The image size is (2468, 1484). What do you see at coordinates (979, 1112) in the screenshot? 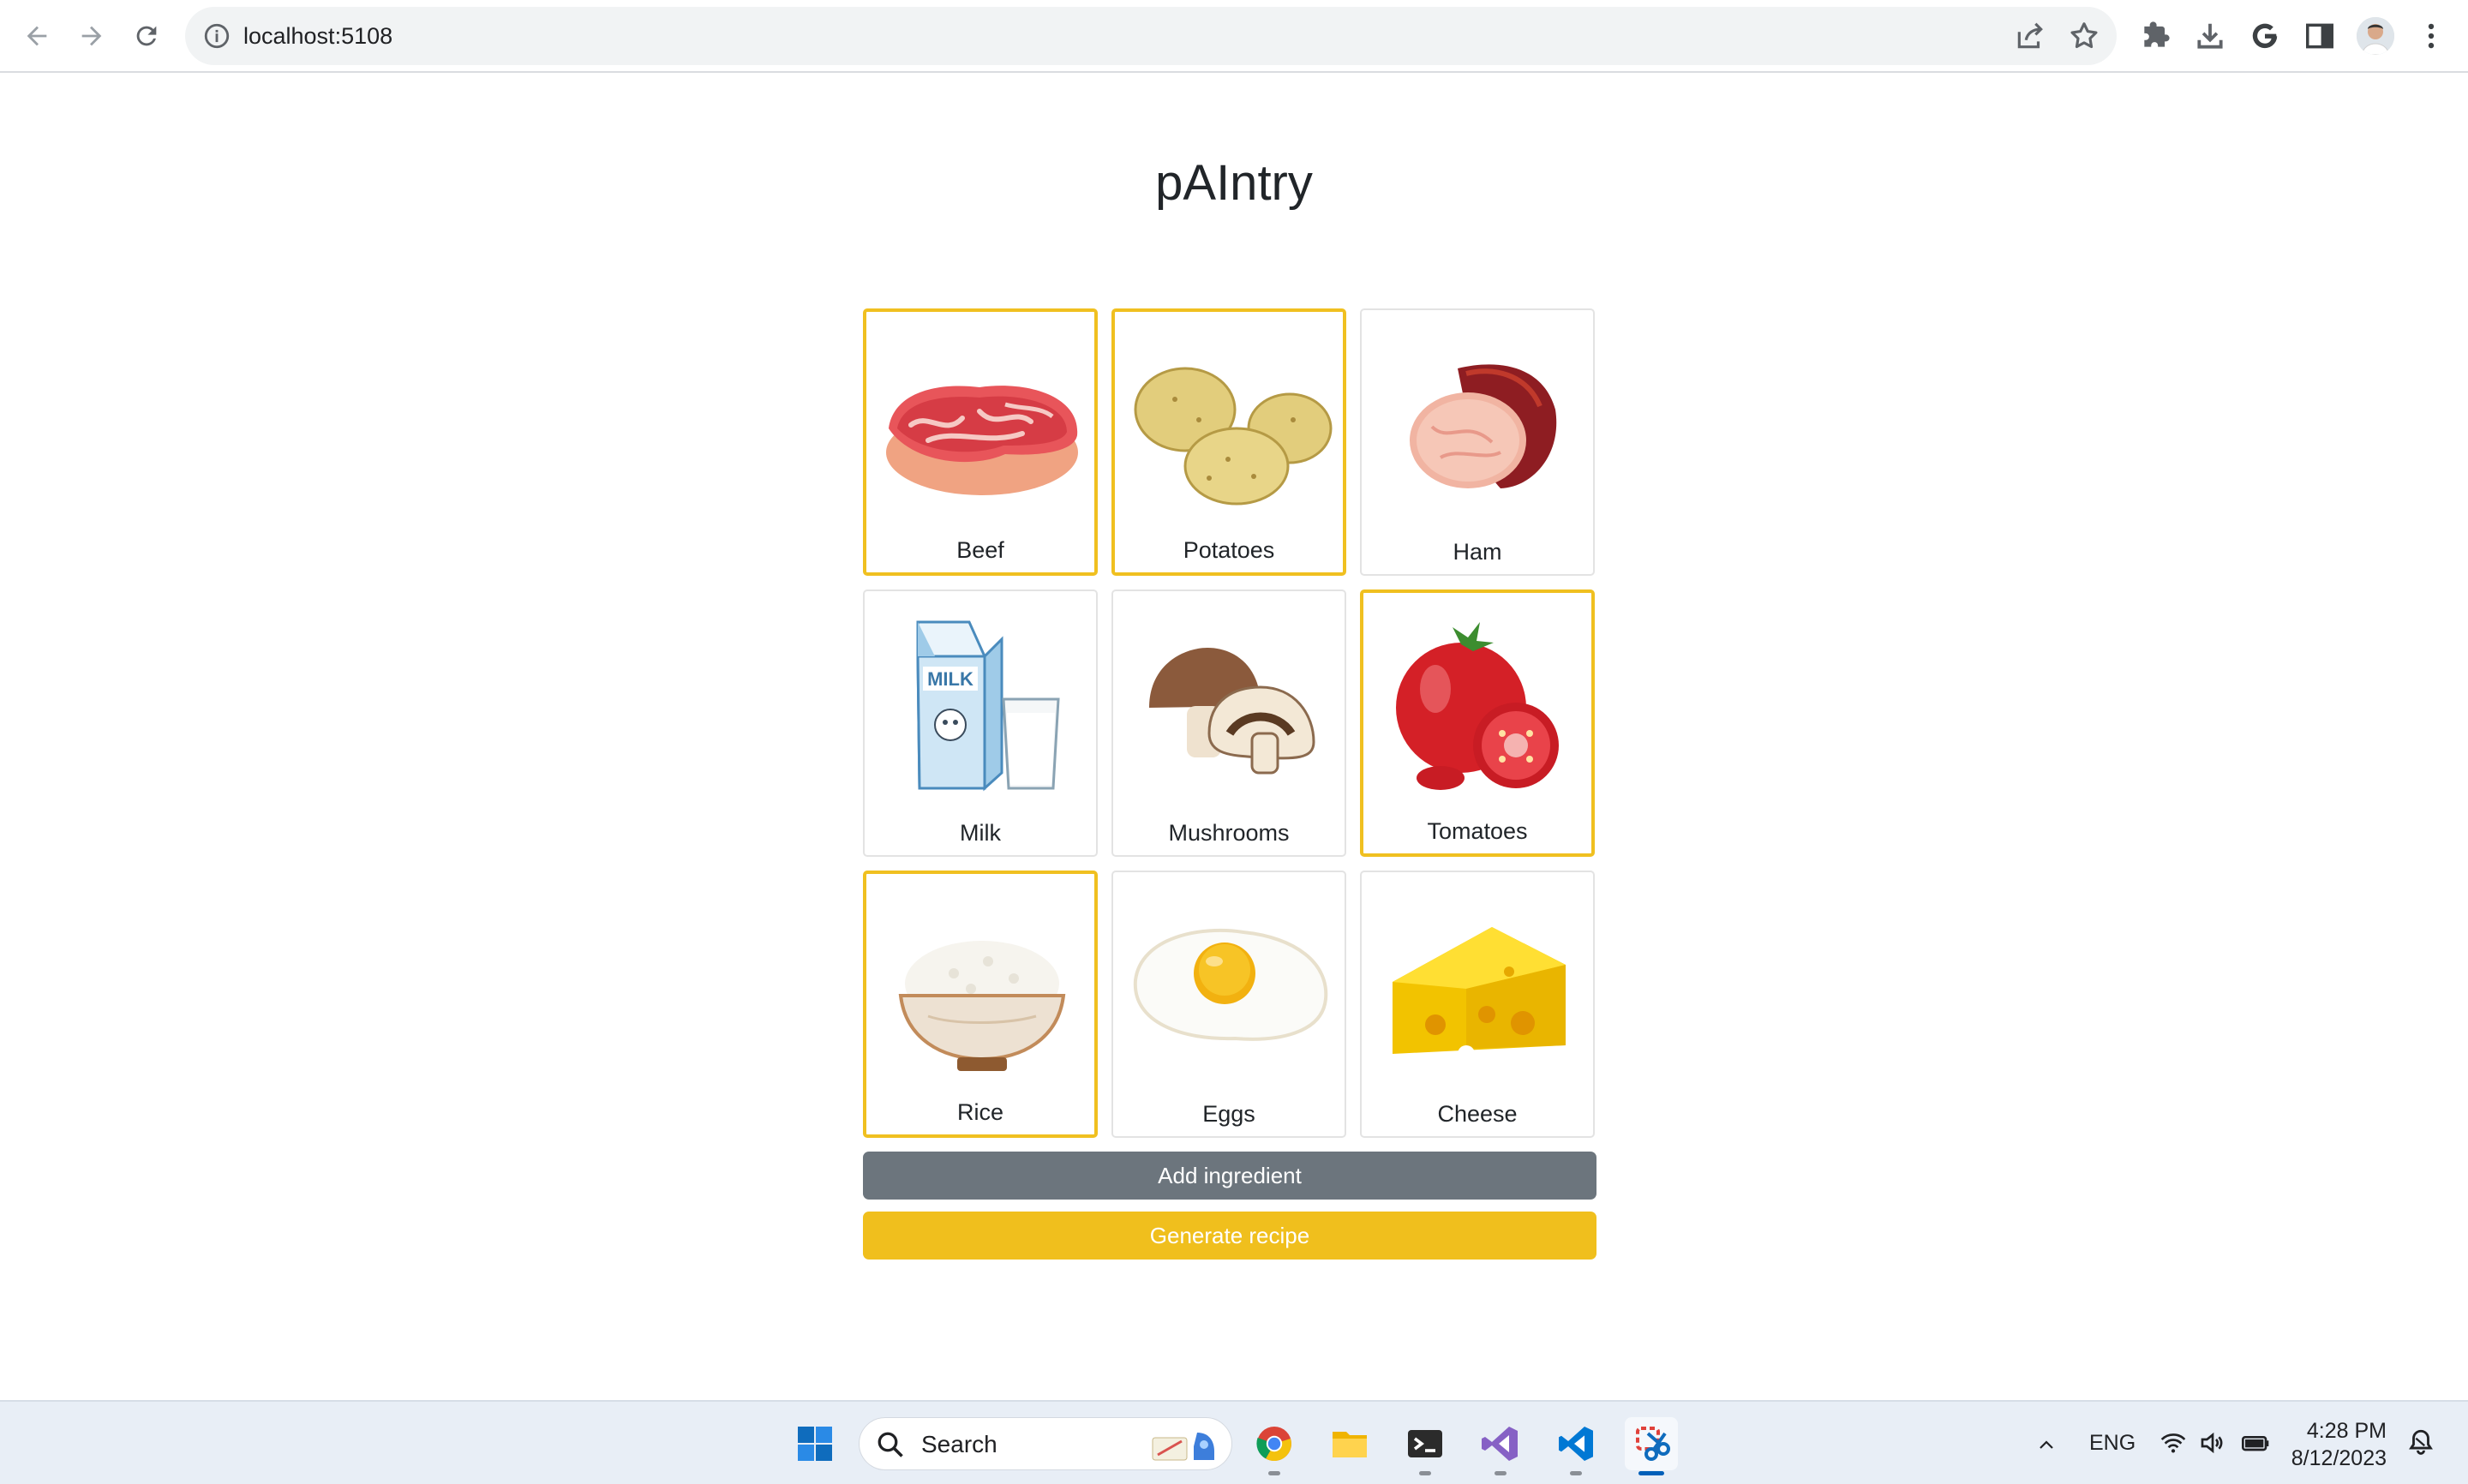
I see `ingredient-name: Rice` at bounding box center [979, 1112].